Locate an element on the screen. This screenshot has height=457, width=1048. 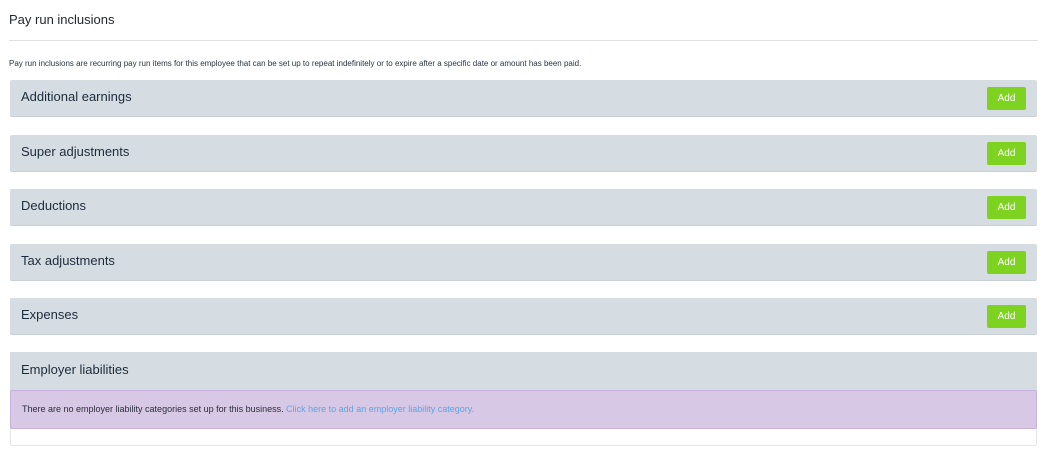
section-title: Additional earnings is located at coordinates (76, 96).